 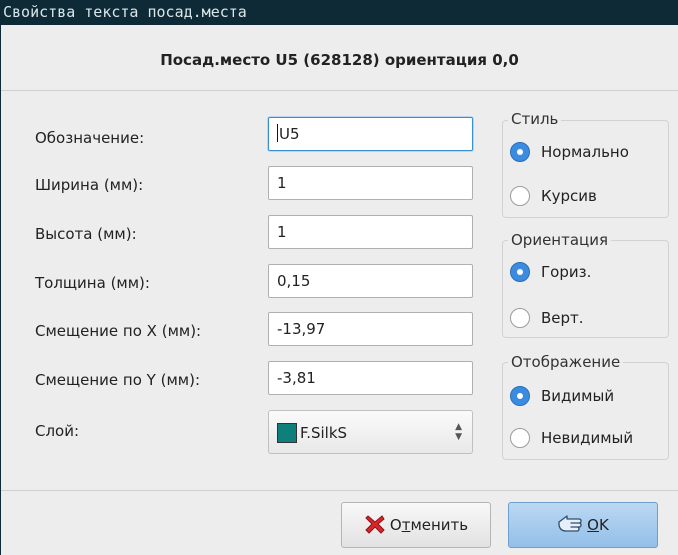 What do you see at coordinates (282, 232) in the screenshot?
I see `height-value: 1` at bounding box center [282, 232].